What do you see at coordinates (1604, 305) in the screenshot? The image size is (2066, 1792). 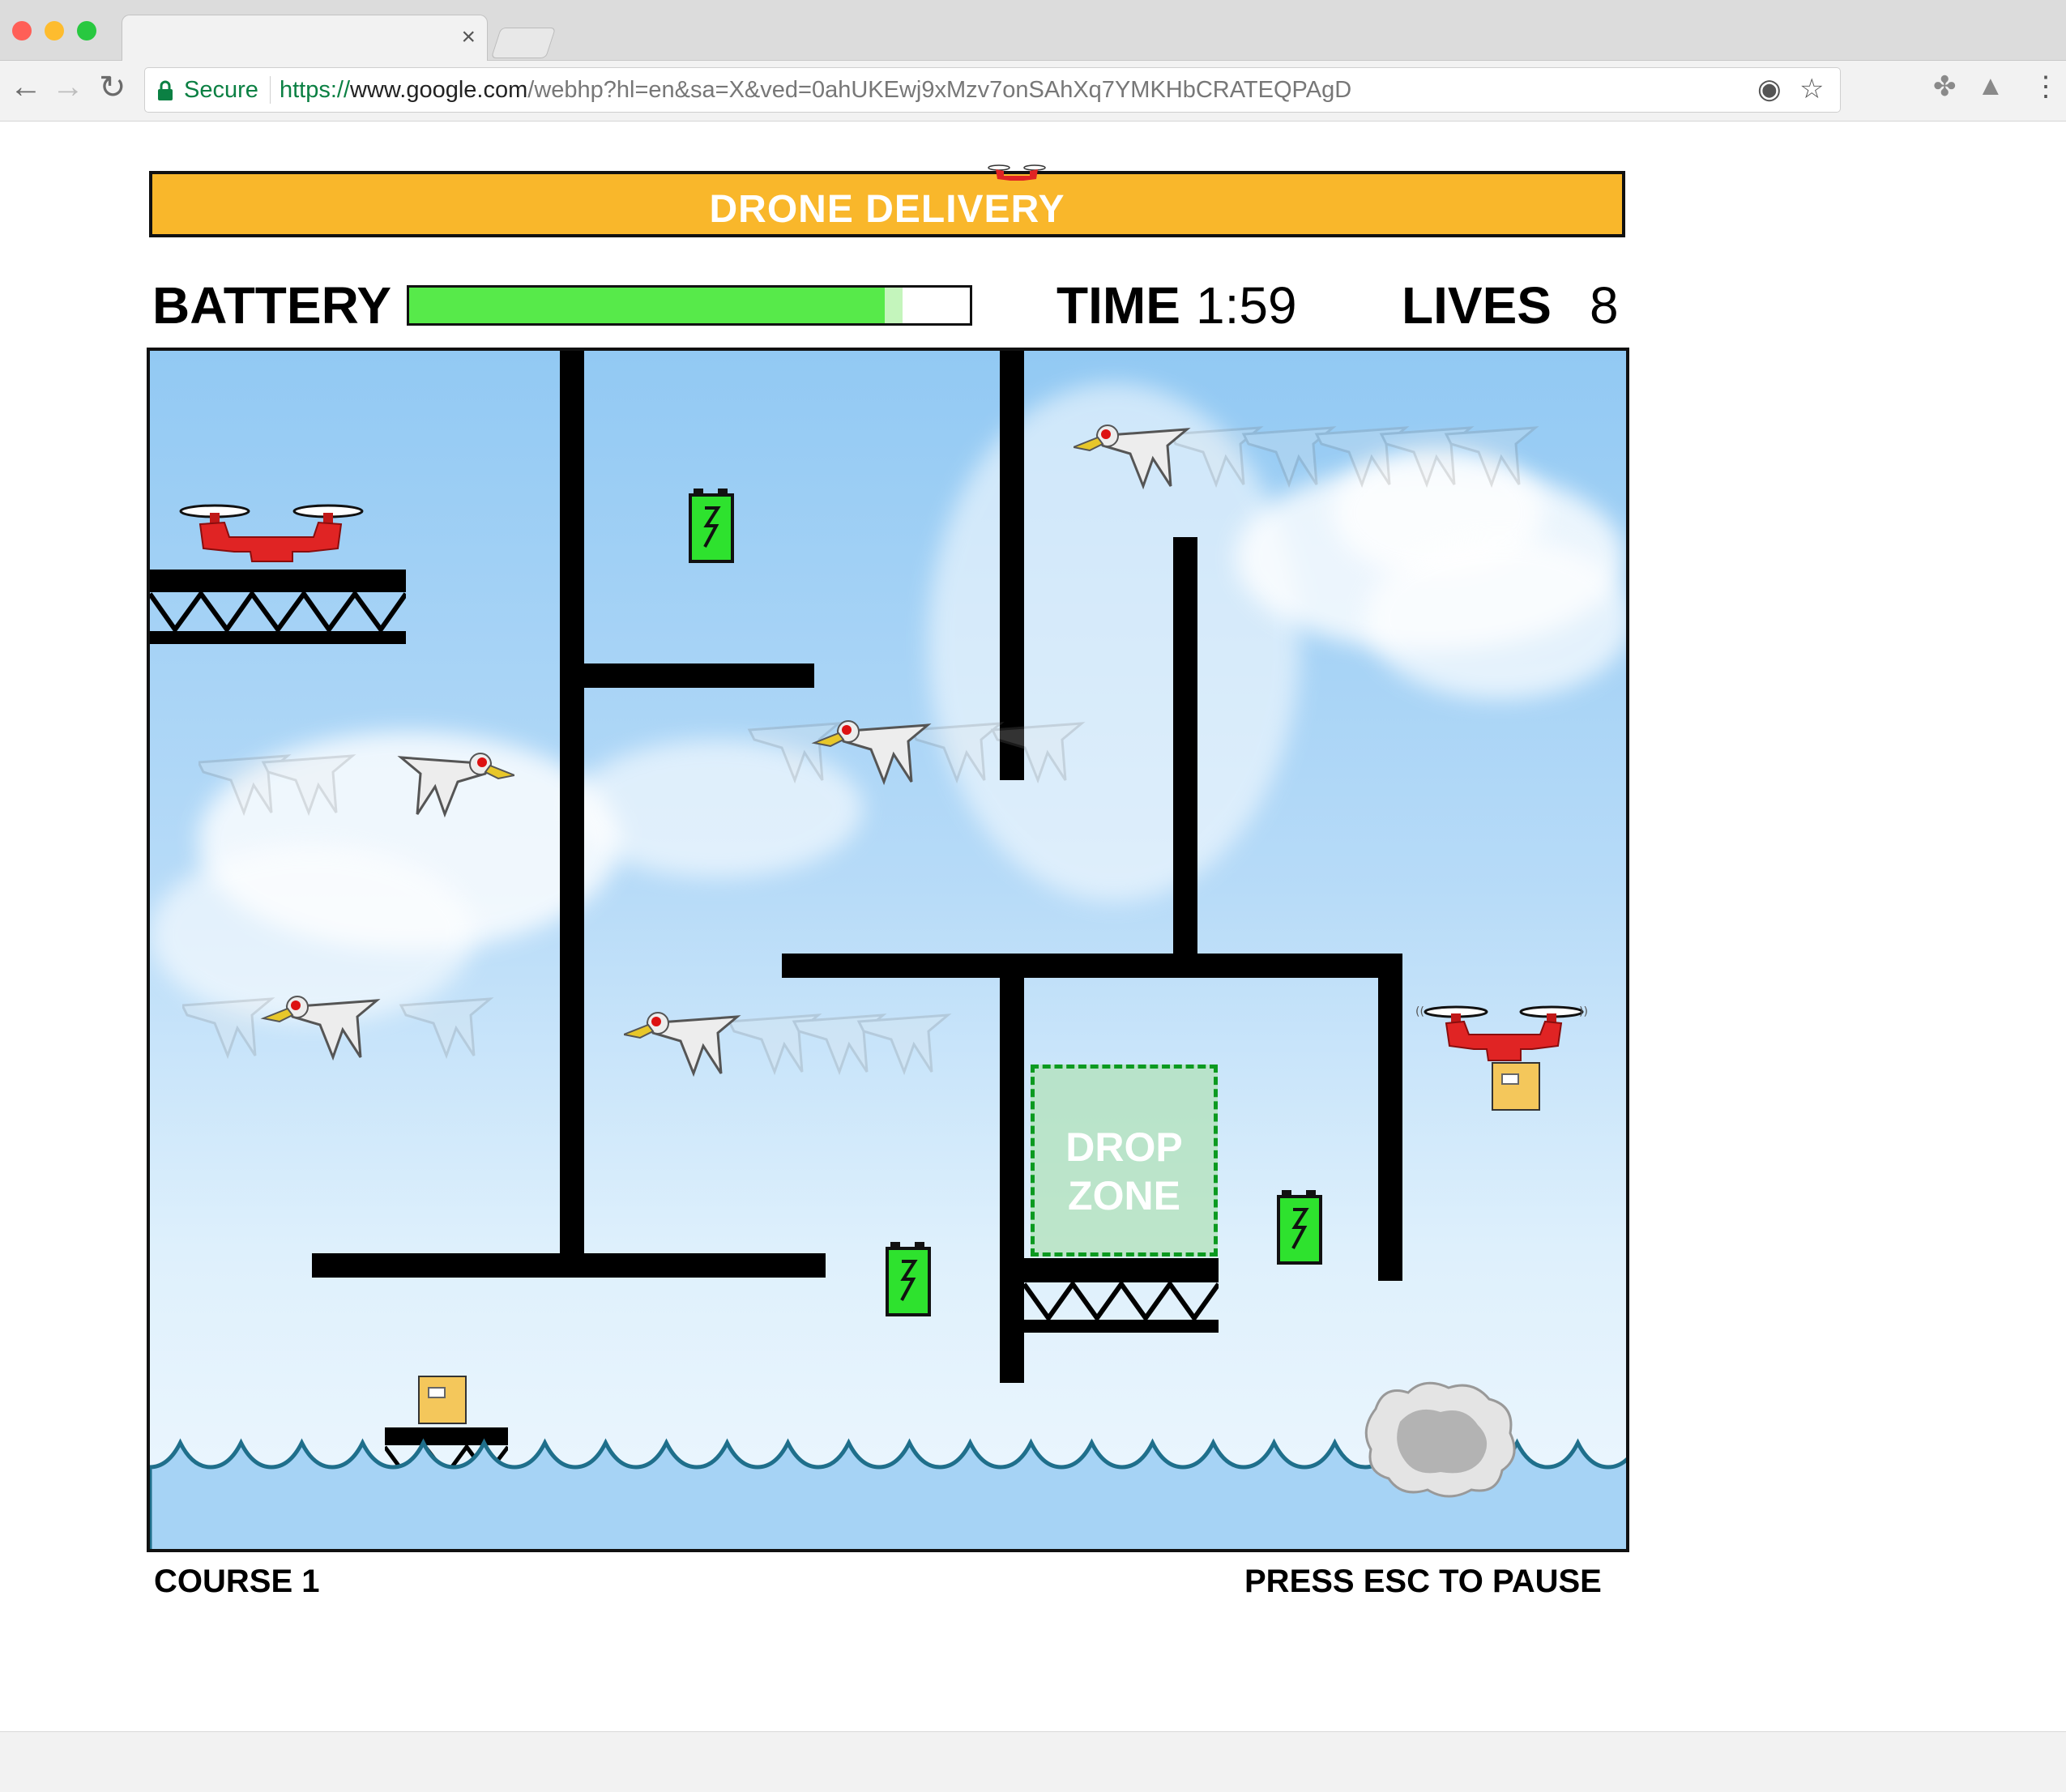 I see `lives-value: 8` at bounding box center [1604, 305].